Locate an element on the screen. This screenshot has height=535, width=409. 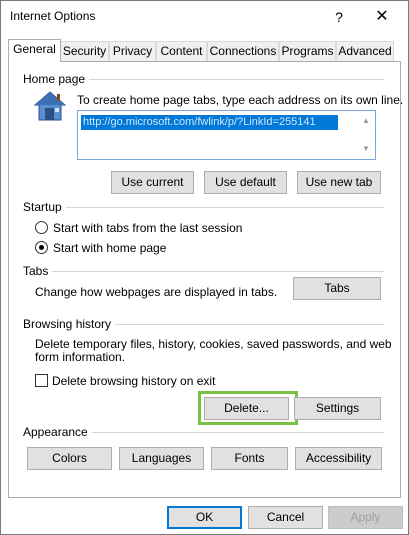
use-new-tab-button: Use new tab is located at coordinates (339, 182).